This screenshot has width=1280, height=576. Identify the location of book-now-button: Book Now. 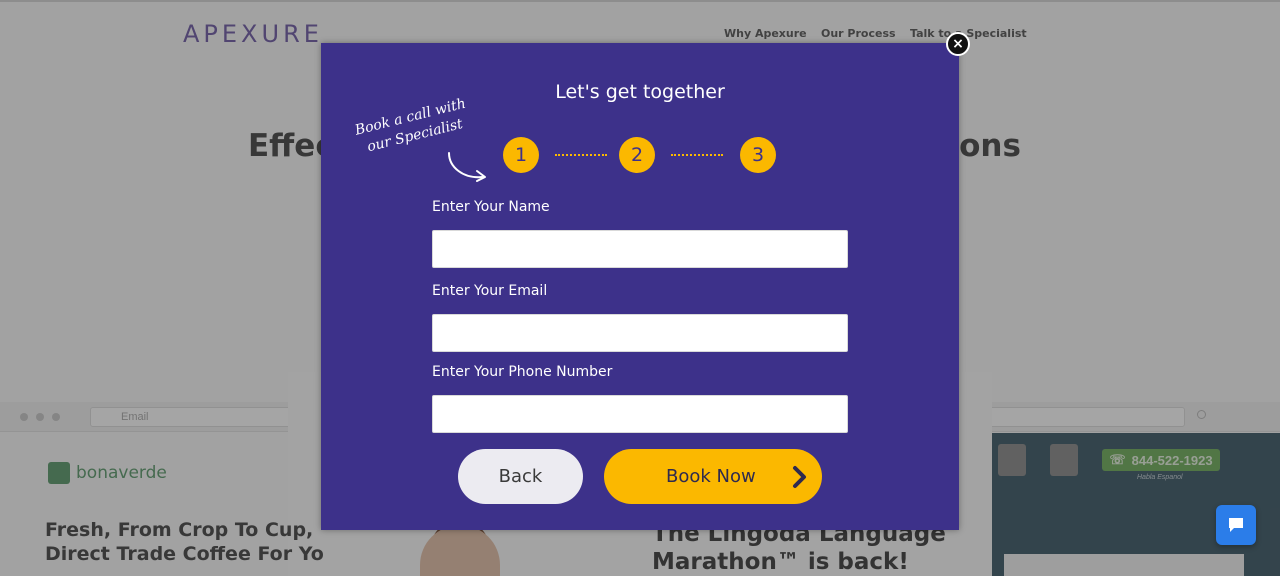
(713, 476).